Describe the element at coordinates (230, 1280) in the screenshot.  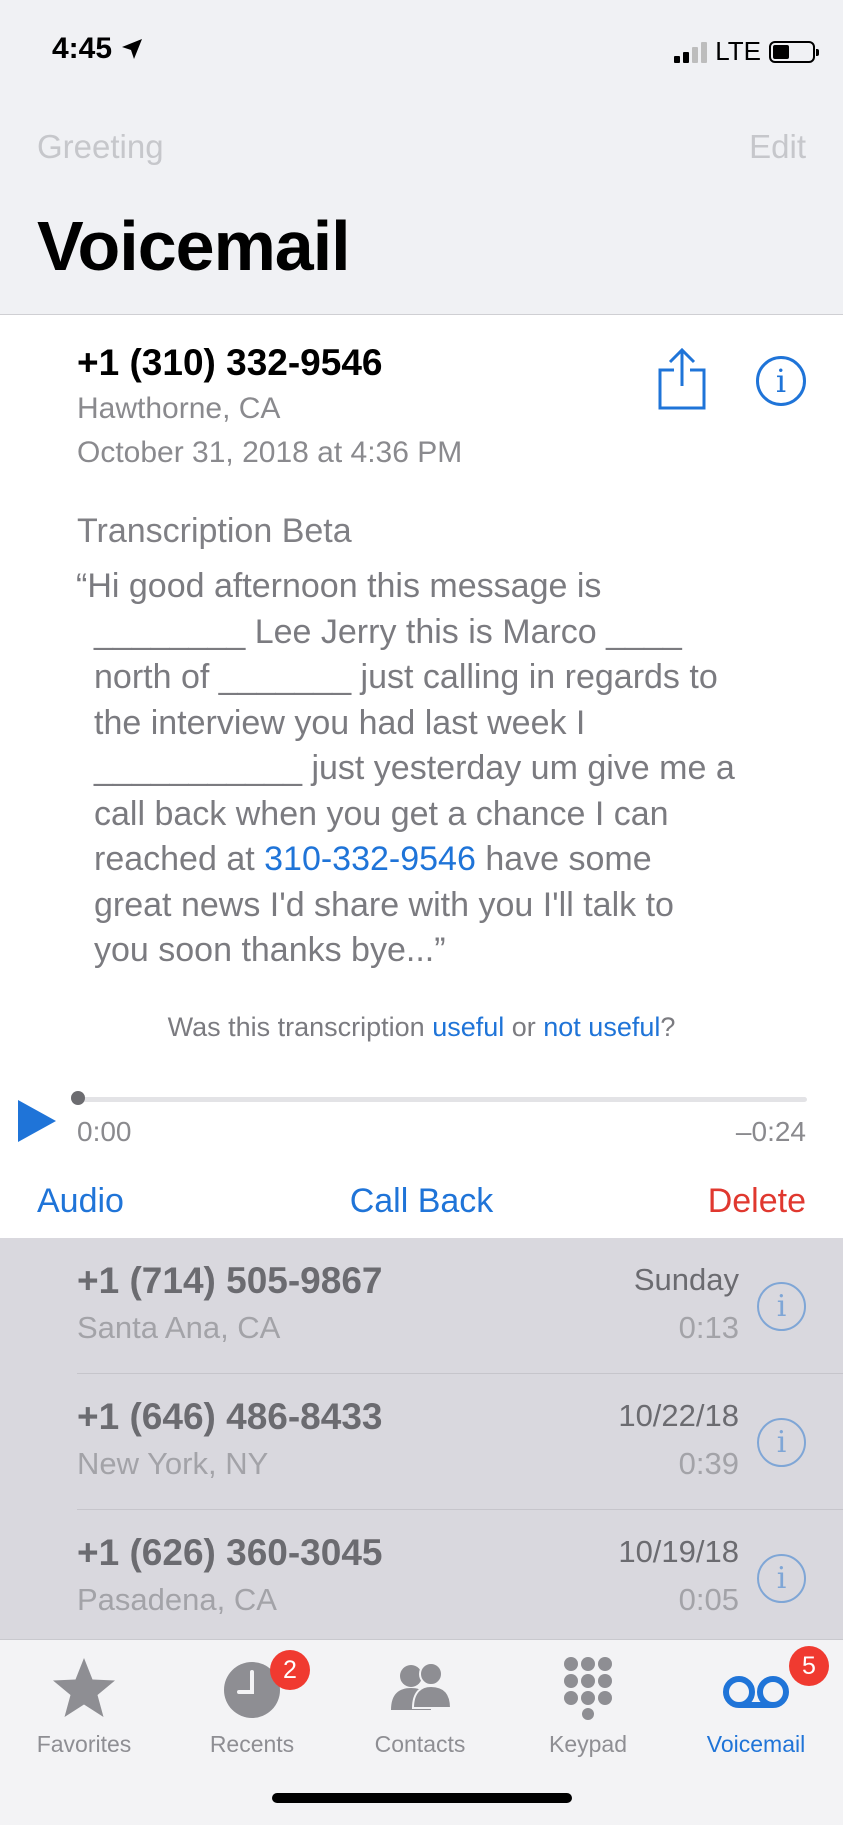
I see `caller-number: +1 (714) 505-9867` at that location.